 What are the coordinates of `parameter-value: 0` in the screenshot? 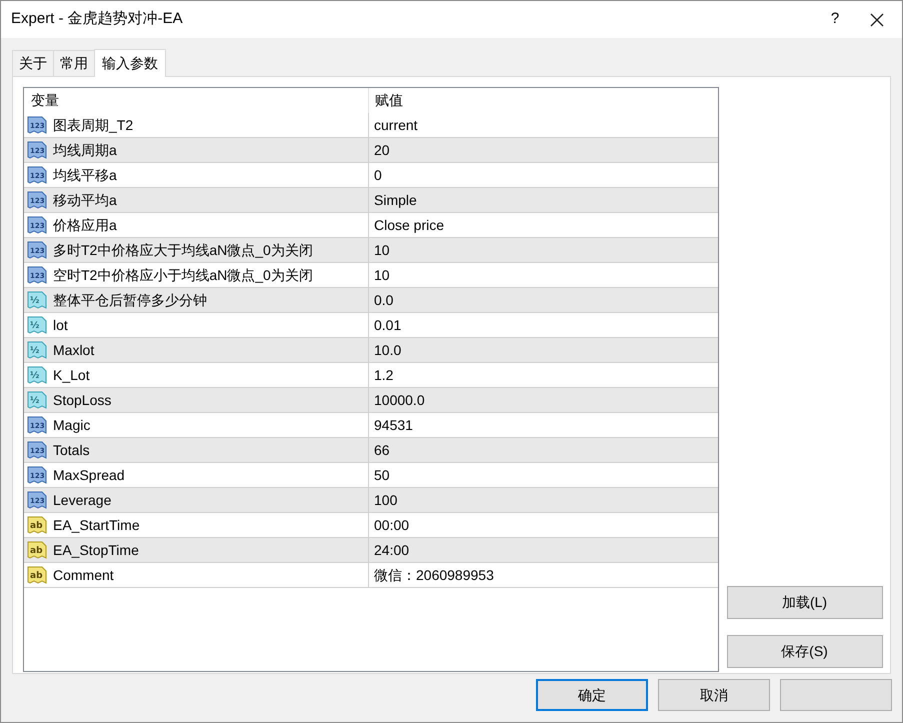 It's located at (543, 175).